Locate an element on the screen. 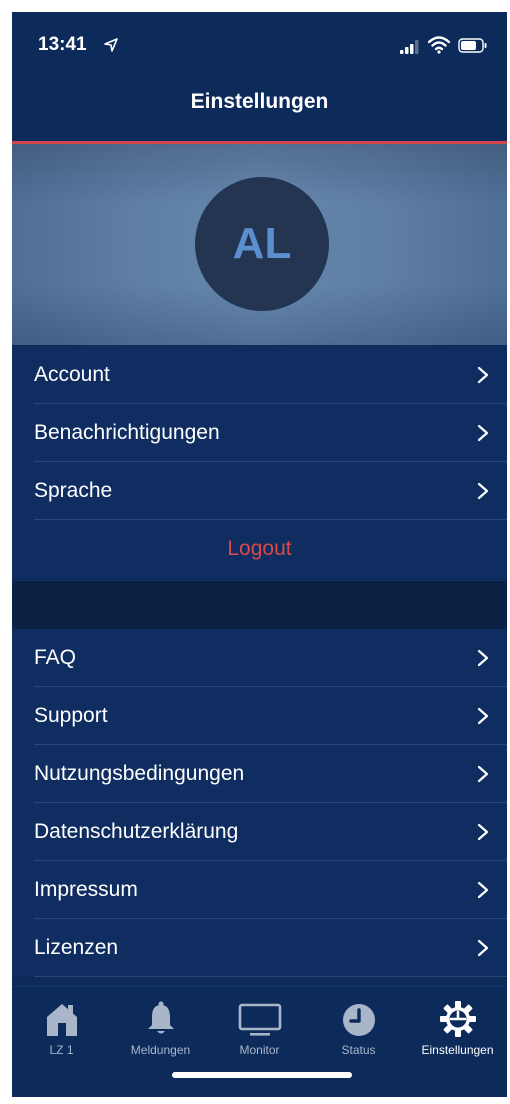 This screenshot has height=1104, width=510. menu-item-faq: FAQ is located at coordinates (259, 658).